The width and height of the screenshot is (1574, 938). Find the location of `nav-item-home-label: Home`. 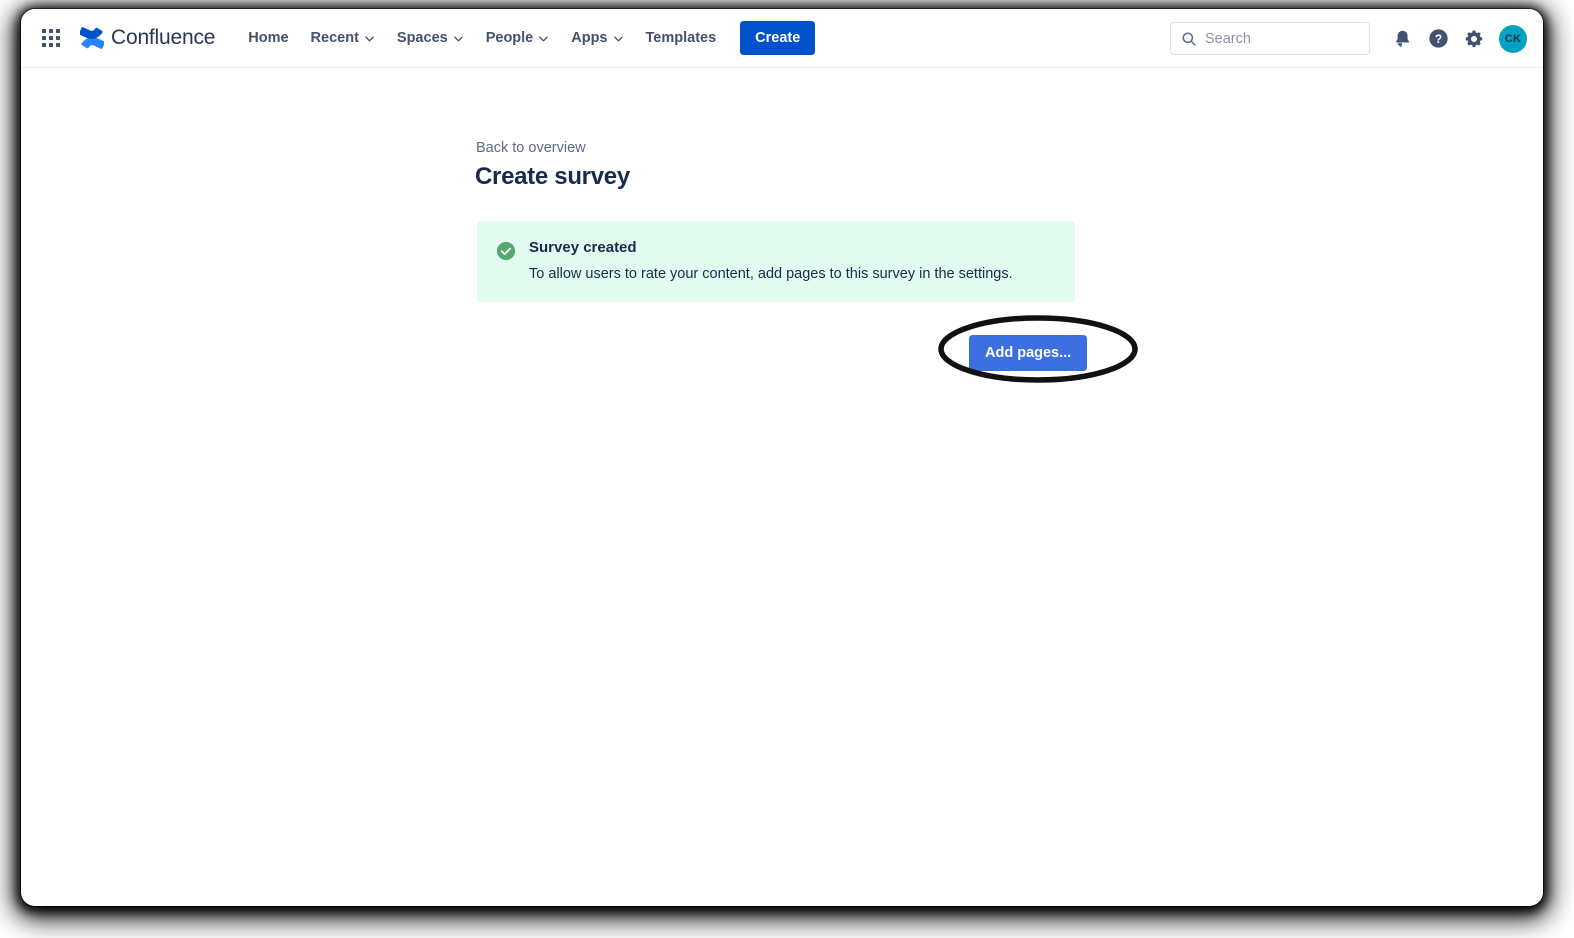

nav-item-home-label: Home is located at coordinates (268, 38).